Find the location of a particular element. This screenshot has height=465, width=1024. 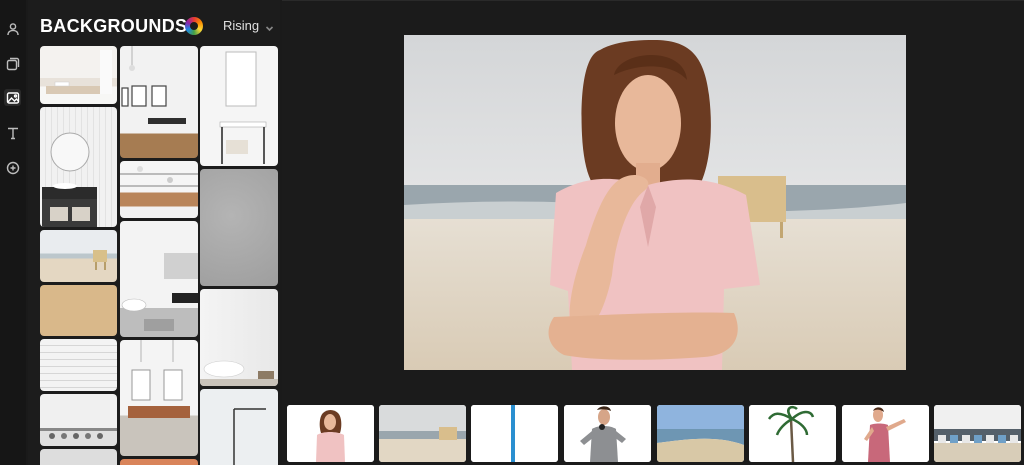

text-icon is located at coordinates (12, 132).